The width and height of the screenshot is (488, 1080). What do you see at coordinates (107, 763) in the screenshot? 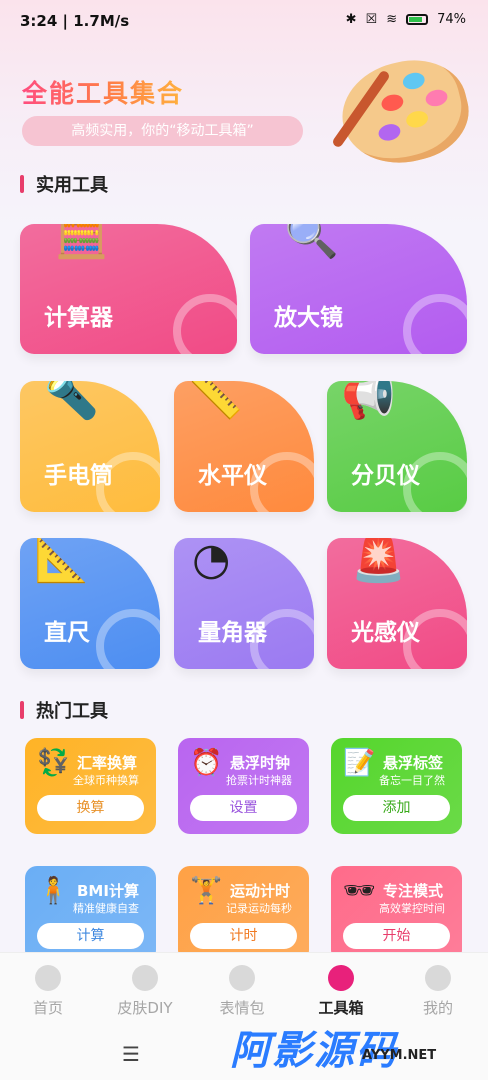
I see `hot-tool-title: 汇率换算` at bounding box center [107, 763].